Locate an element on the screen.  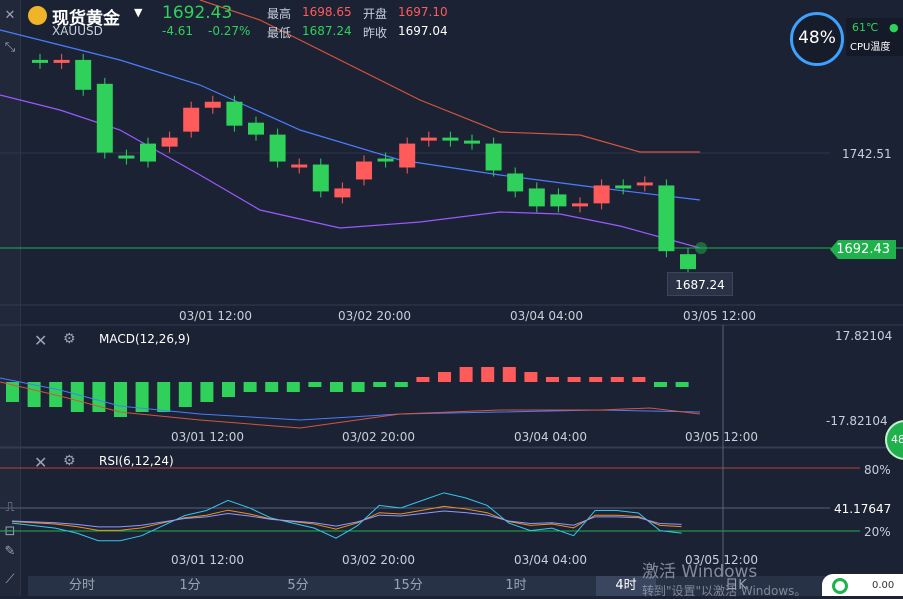
open-stat: 开盘 is located at coordinates (375, 14).